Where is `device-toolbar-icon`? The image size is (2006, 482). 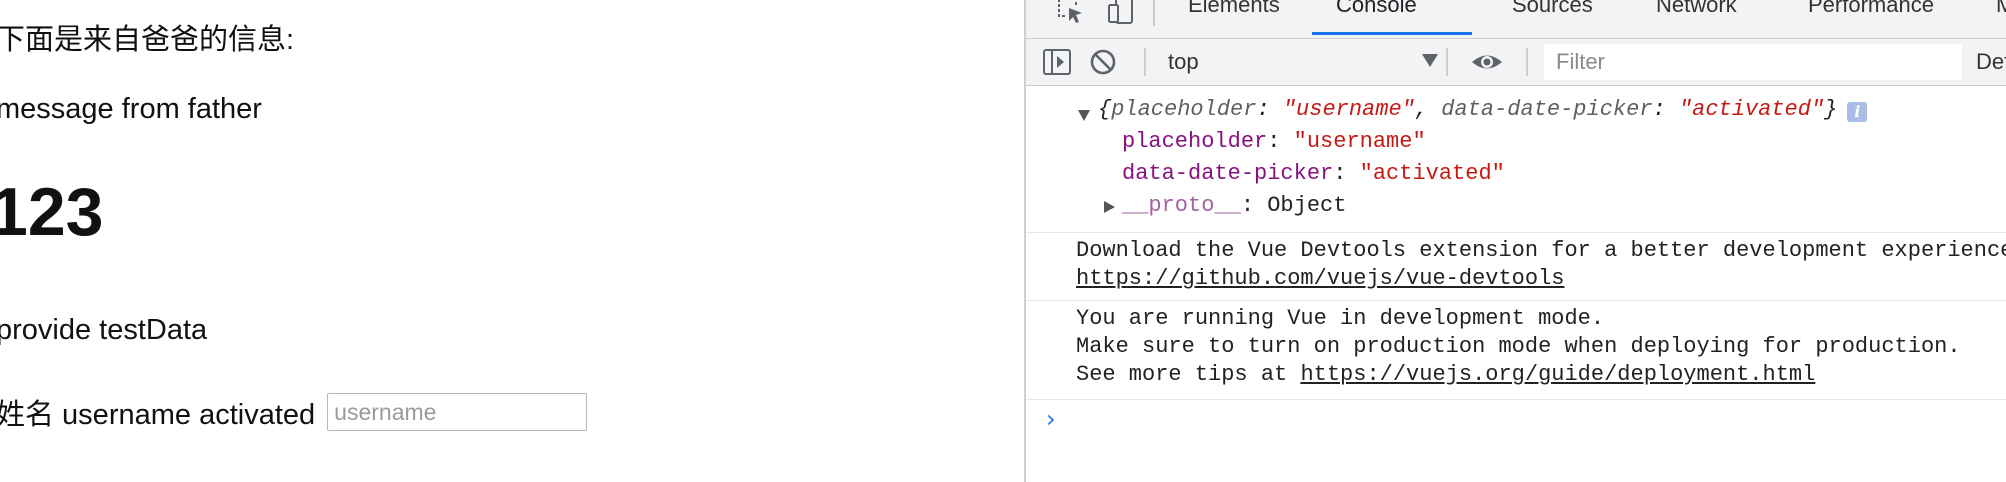
device-toolbar-icon is located at coordinates (1122, 13).